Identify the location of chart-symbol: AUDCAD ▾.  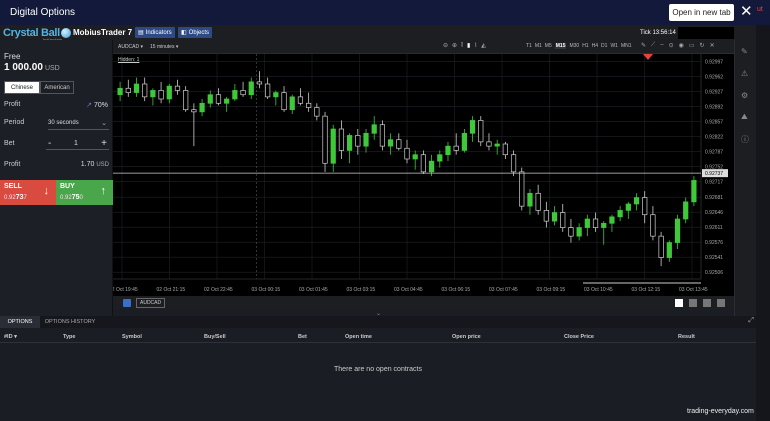
(130, 47).